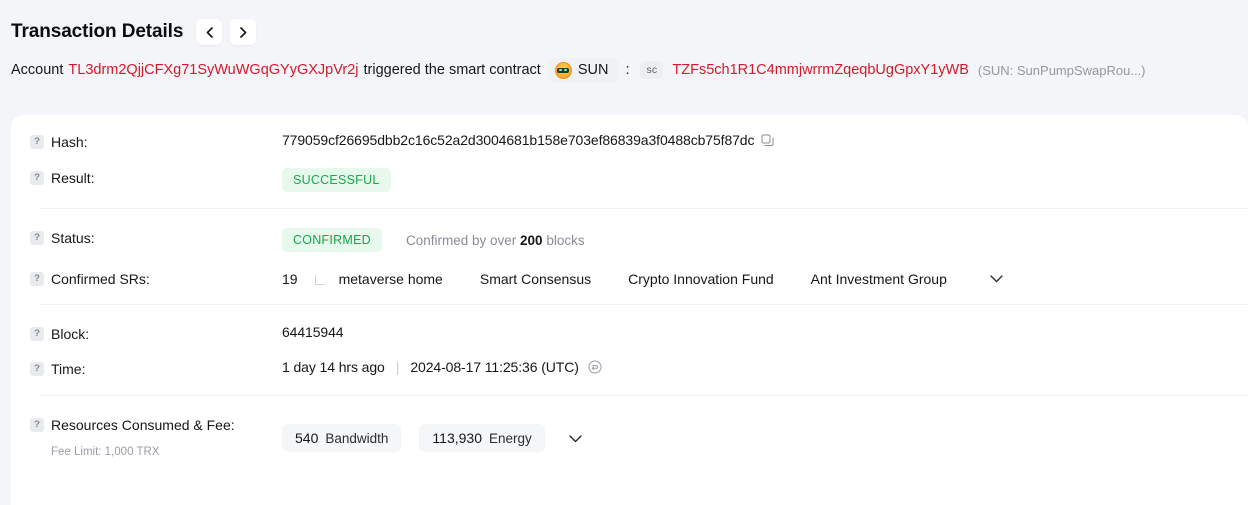  I want to click on sr-name-2: Crypto Innovation Fund, so click(701, 279).